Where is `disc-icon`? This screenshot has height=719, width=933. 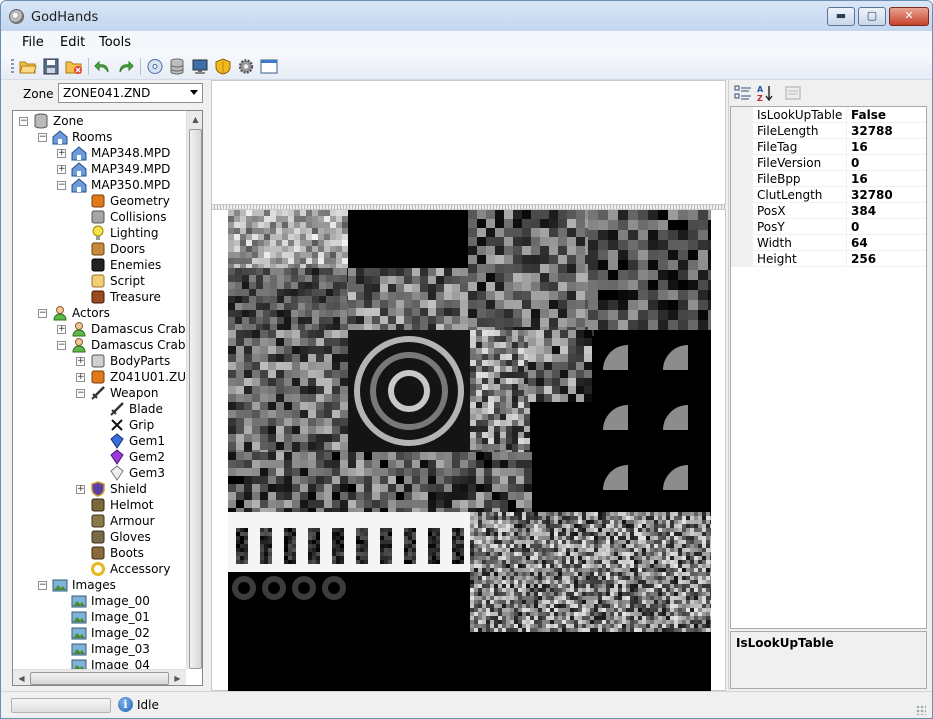
disc-icon is located at coordinates (155, 66).